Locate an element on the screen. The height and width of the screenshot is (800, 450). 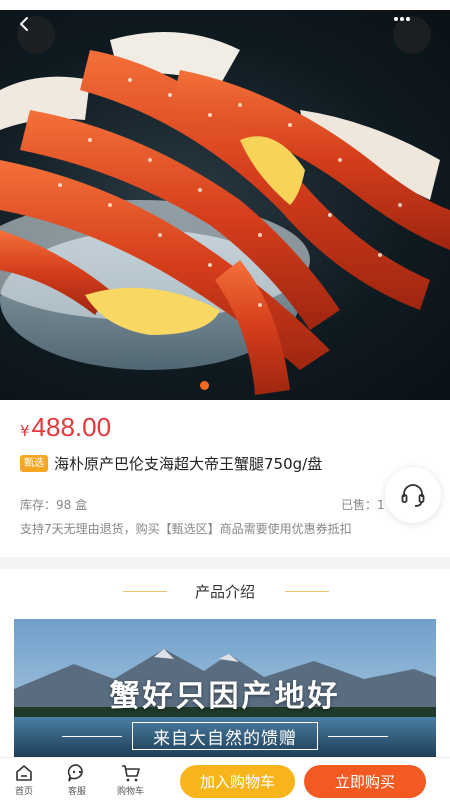
banner-rule-right is located at coordinates (358, 736).